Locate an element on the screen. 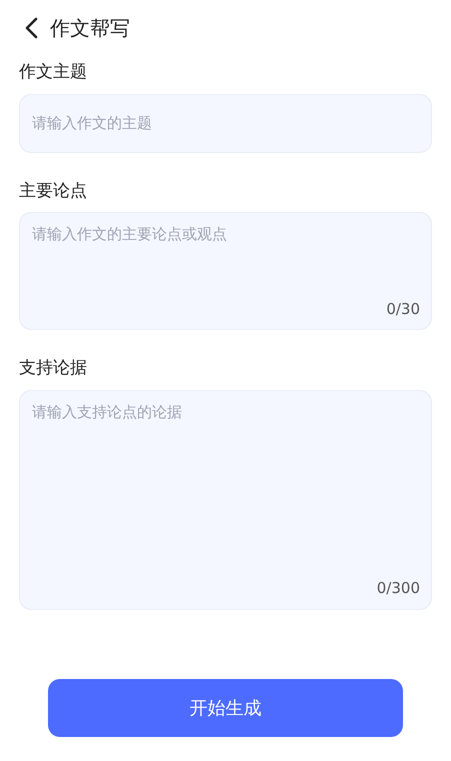 This screenshot has width=451, height=761. back-icon is located at coordinates (32, 28).